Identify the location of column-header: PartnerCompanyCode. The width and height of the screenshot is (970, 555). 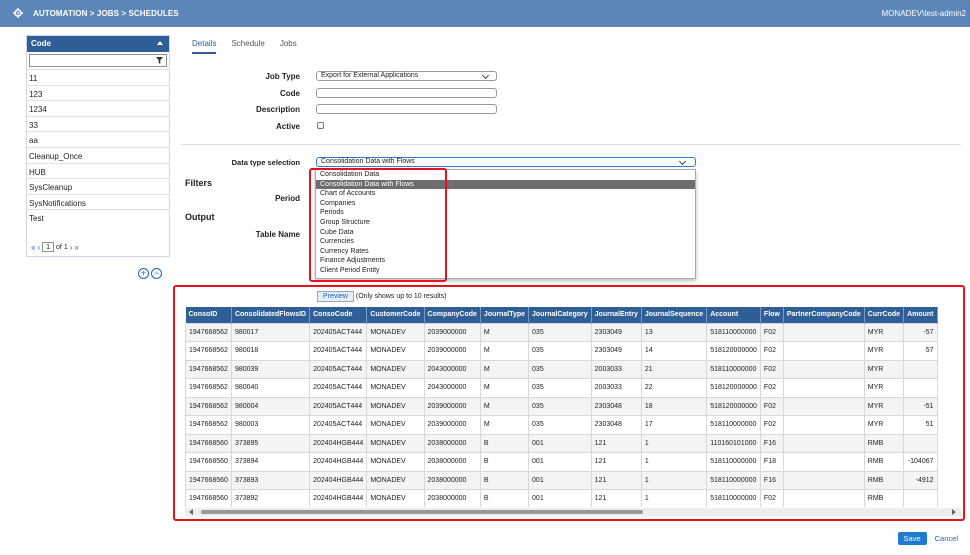
(824, 315).